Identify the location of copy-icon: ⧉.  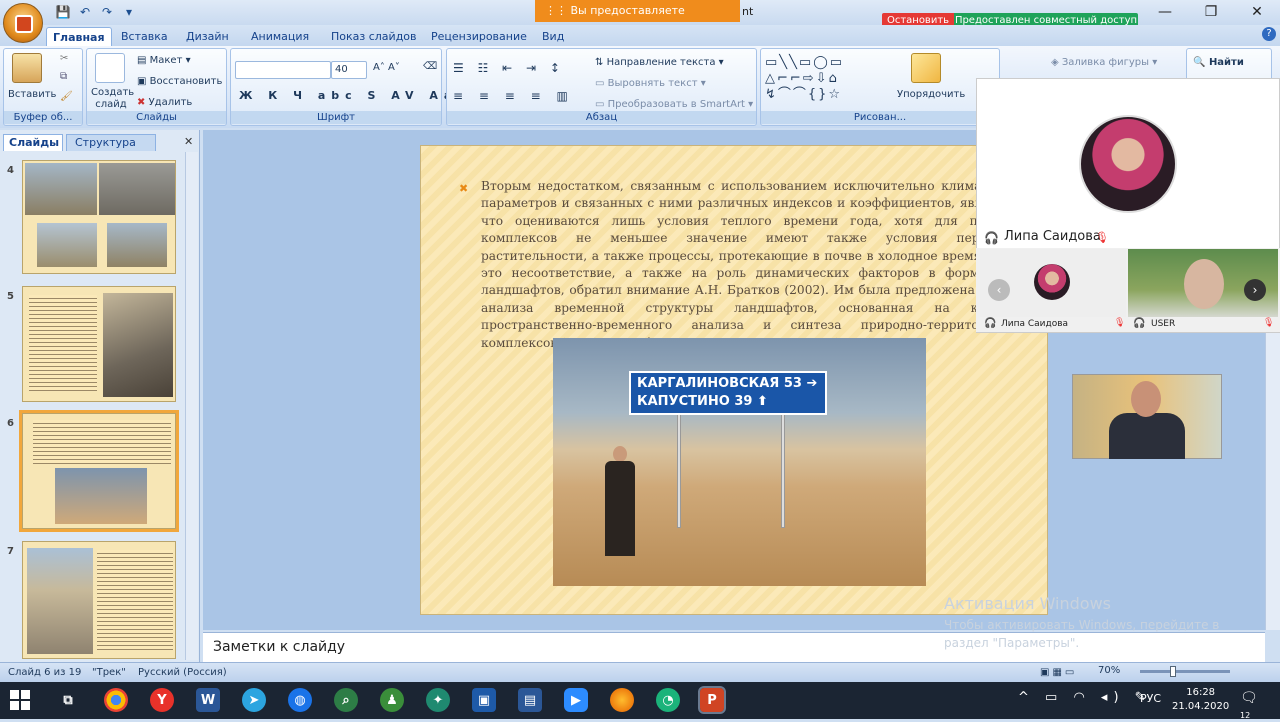
(63, 76).